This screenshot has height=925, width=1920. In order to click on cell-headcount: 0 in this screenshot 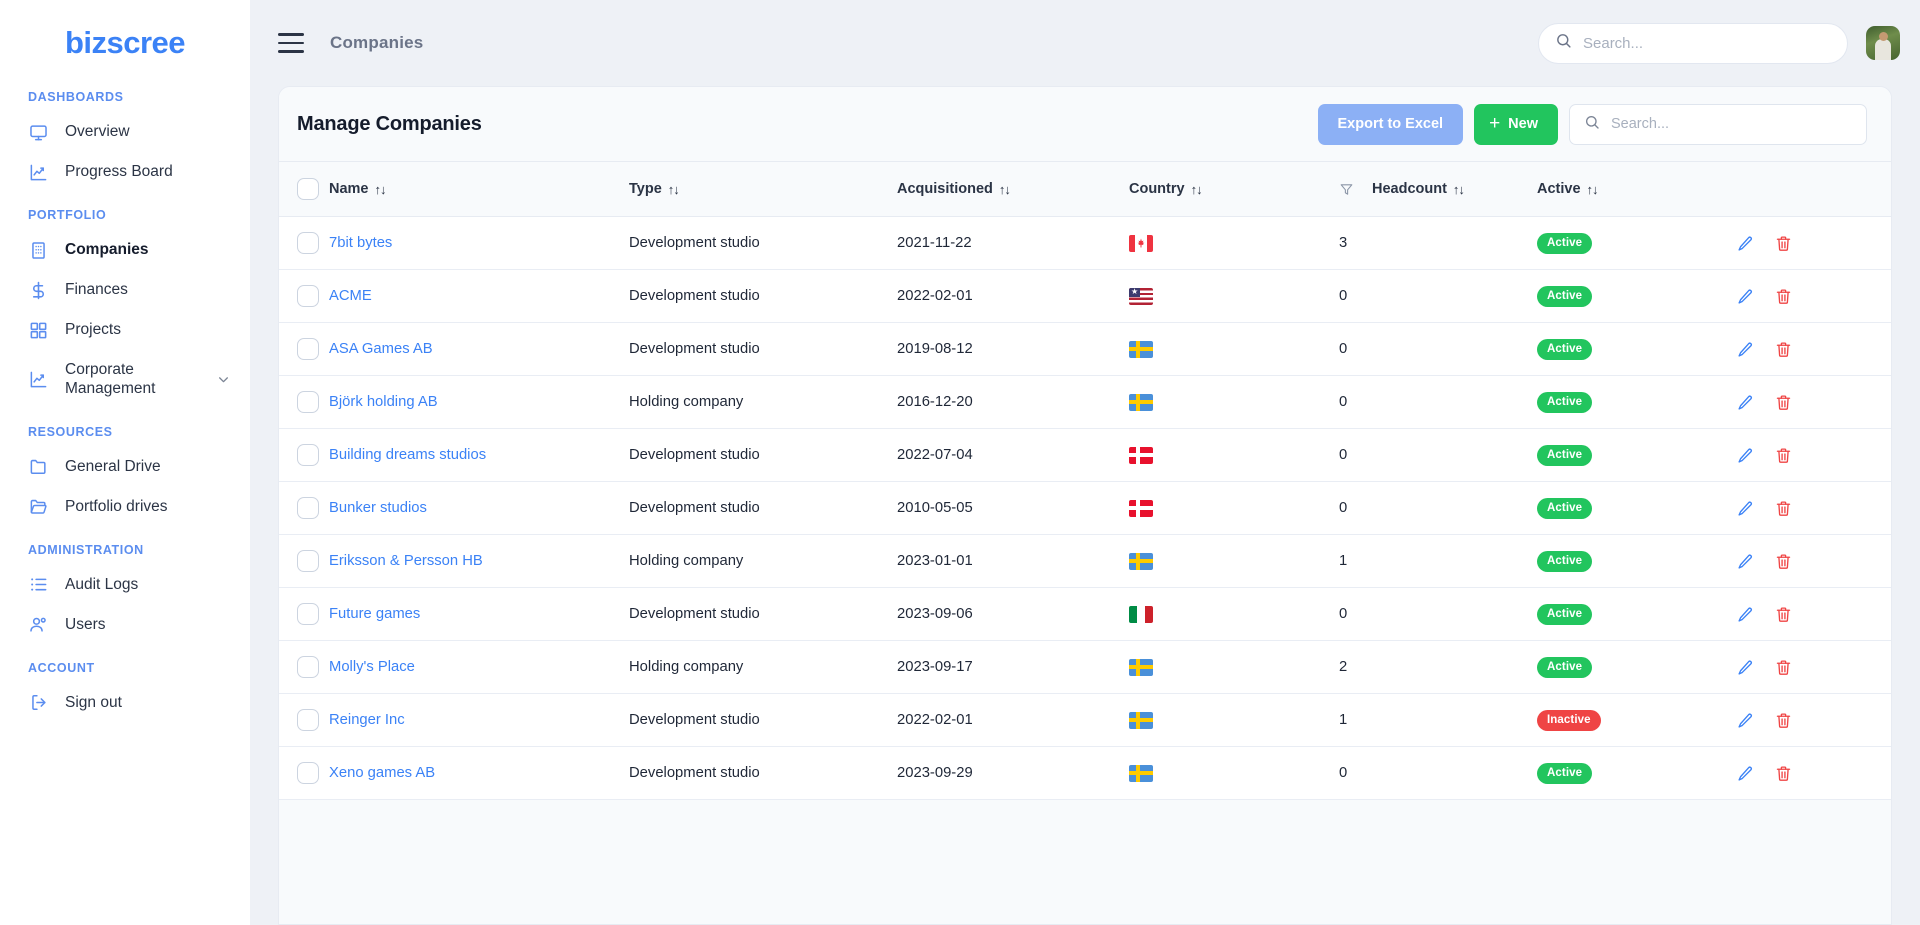, I will do `click(1343, 508)`.